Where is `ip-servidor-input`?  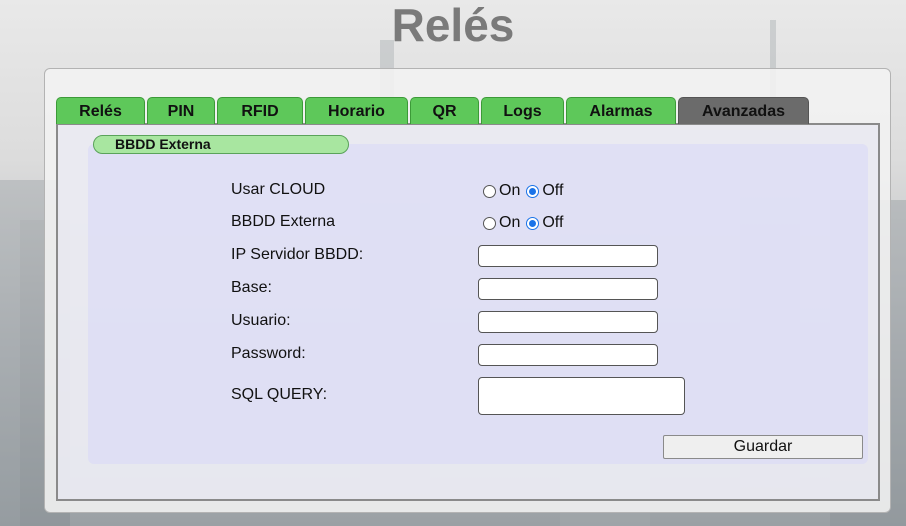
ip-servidor-input is located at coordinates (568, 256).